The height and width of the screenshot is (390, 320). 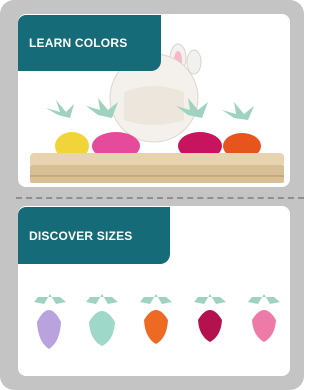 What do you see at coordinates (102, 328) in the screenshot?
I see `carrot-mint` at bounding box center [102, 328].